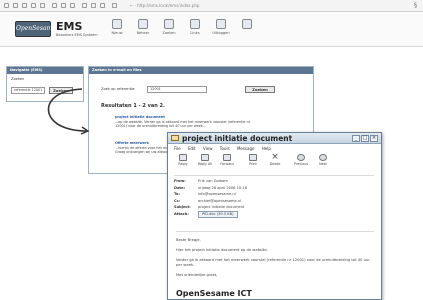 This screenshot has width=423, height=300. What do you see at coordinates (42, 5) in the screenshot?
I see `home-icon` at bounding box center [42, 5].